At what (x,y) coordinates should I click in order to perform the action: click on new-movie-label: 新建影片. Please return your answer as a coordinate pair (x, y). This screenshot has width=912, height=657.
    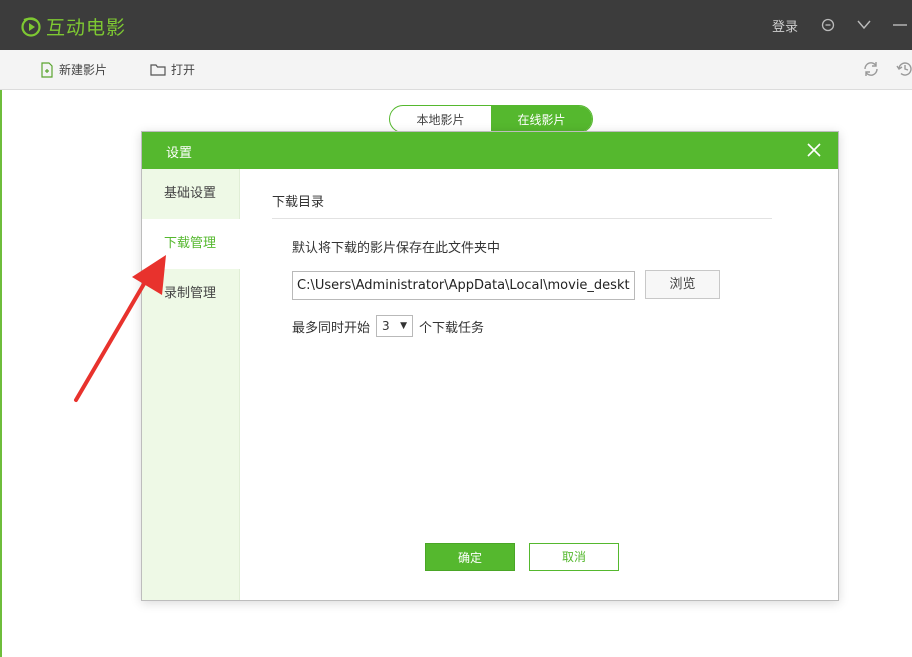
    Looking at the image, I should click on (83, 70).